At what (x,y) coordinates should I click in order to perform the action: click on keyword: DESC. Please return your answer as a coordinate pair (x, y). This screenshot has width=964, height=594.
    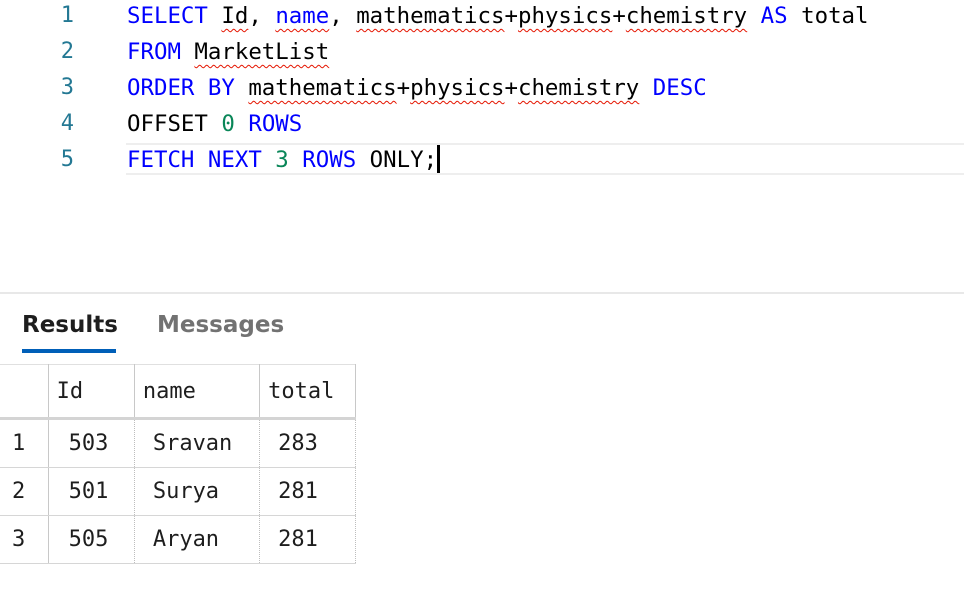
    Looking at the image, I should click on (679, 88).